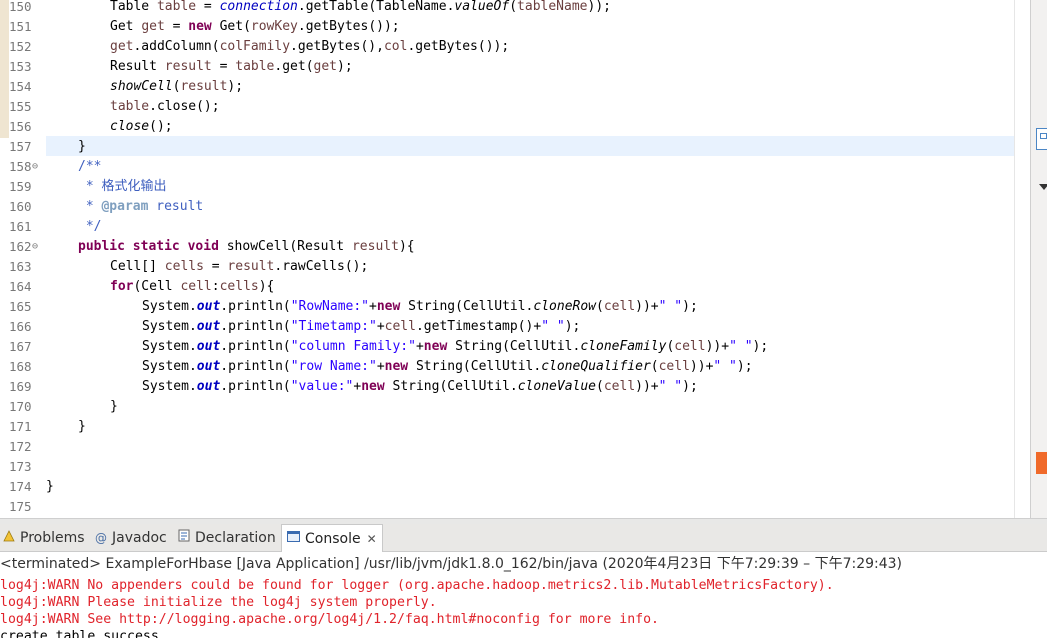 This screenshot has height=638, width=1047. I want to click on console-line: create table success, so click(79, 633).